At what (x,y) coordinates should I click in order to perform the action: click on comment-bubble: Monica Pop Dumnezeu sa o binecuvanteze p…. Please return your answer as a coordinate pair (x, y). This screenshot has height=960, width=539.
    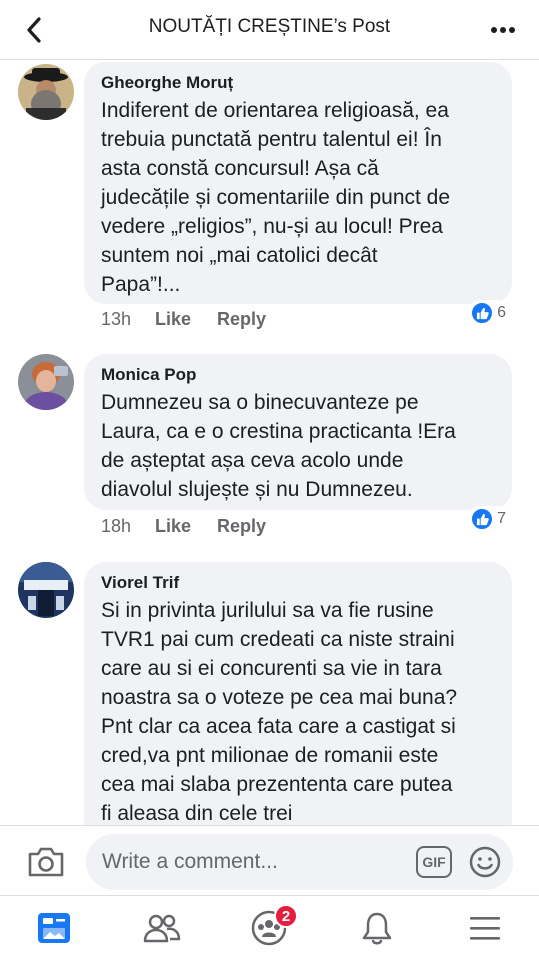
    Looking at the image, I should click on (298, 432).